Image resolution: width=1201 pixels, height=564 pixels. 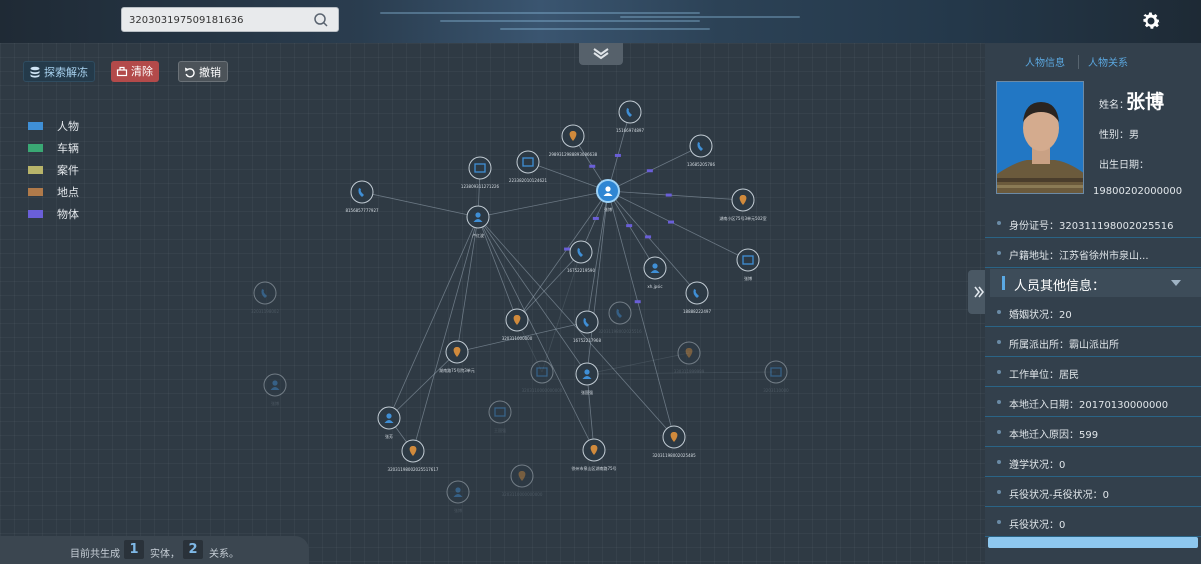 I want to click on graph-node-person: xh.jpsic, so click(x=655, y=272).